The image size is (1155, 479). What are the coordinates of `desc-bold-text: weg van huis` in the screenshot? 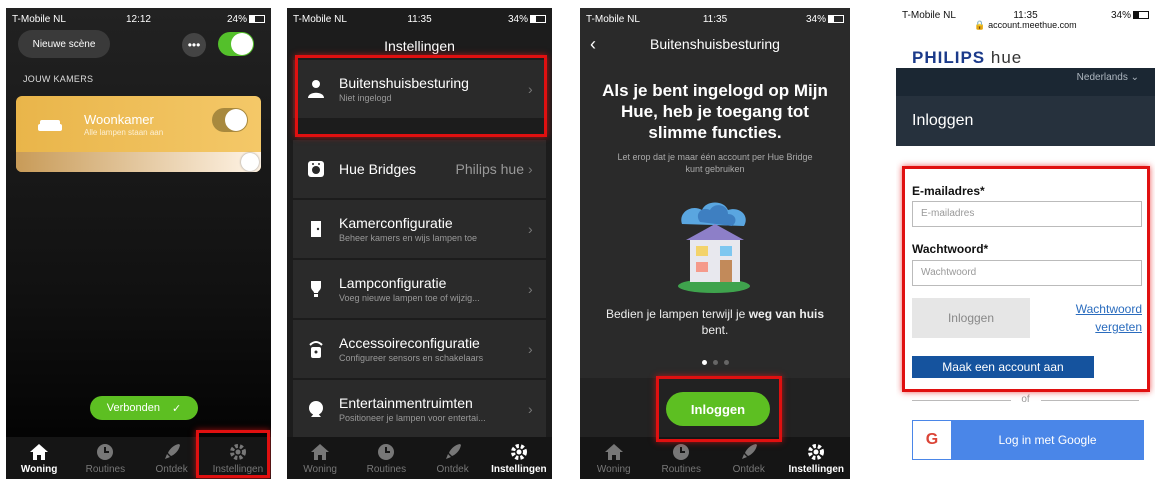 It's located at (786, 314).